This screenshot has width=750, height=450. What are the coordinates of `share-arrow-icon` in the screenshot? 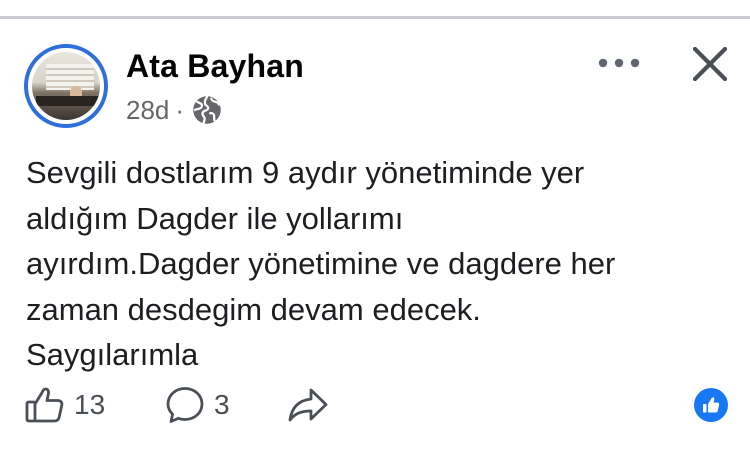 It's located at (308, 405).